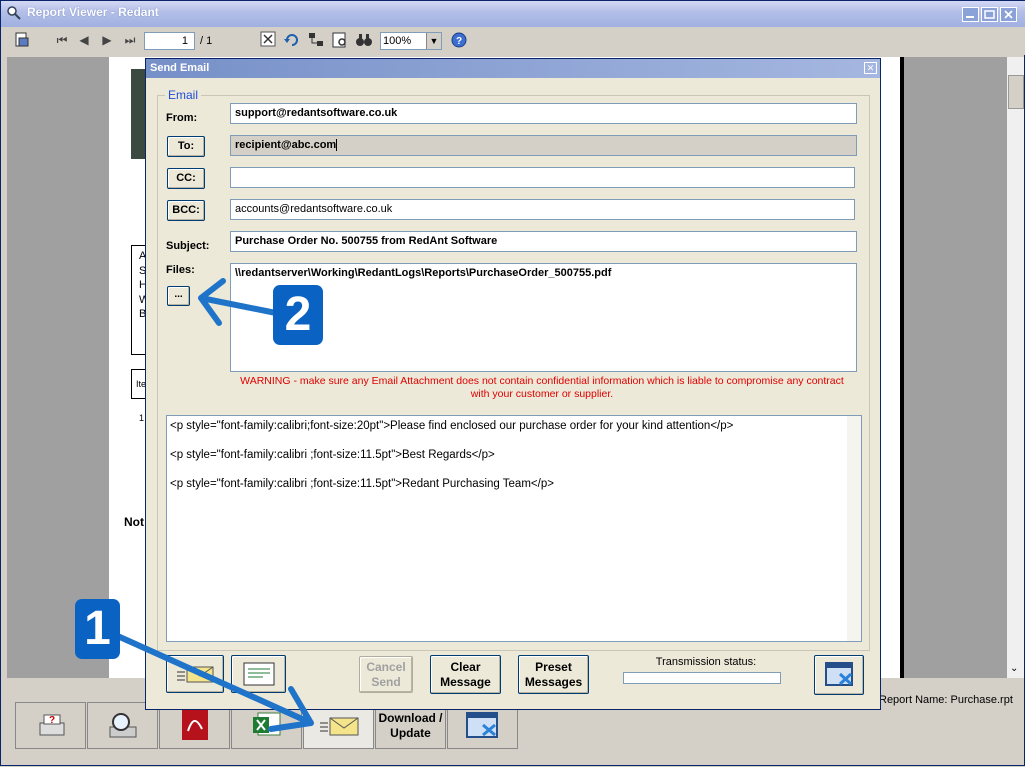 The height and width of the screenshot is (767, 1025). Describe the element at coordinates (97, 629) in the screenshot. I see `annotation-badge-1: 1` at that location.